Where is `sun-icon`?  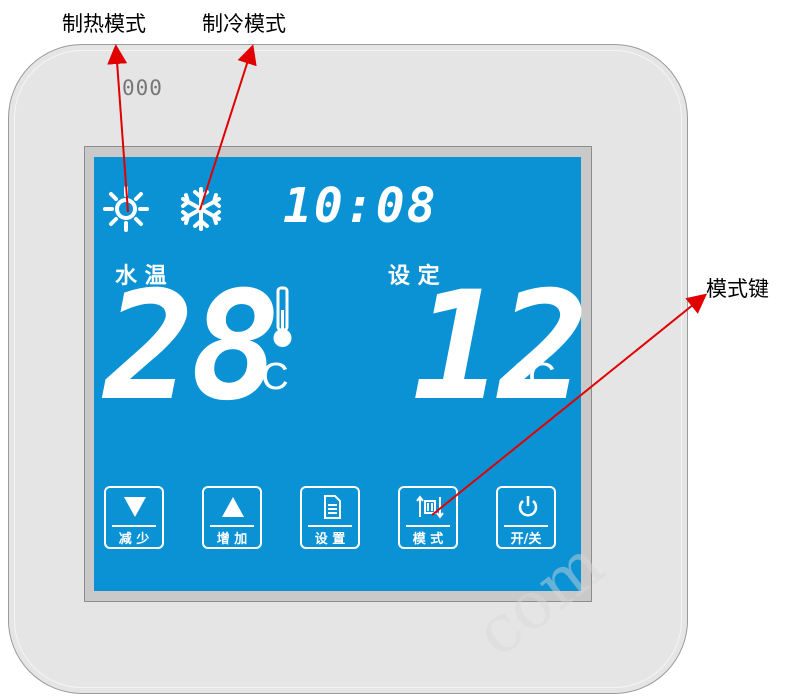
sun-icon is located at coordinates (126, 209).